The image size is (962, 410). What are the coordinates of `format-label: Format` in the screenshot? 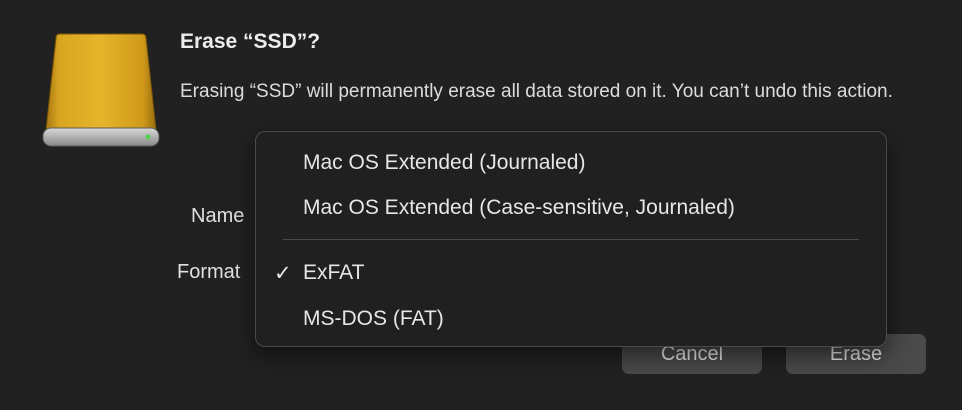 It's located at (209, 272).